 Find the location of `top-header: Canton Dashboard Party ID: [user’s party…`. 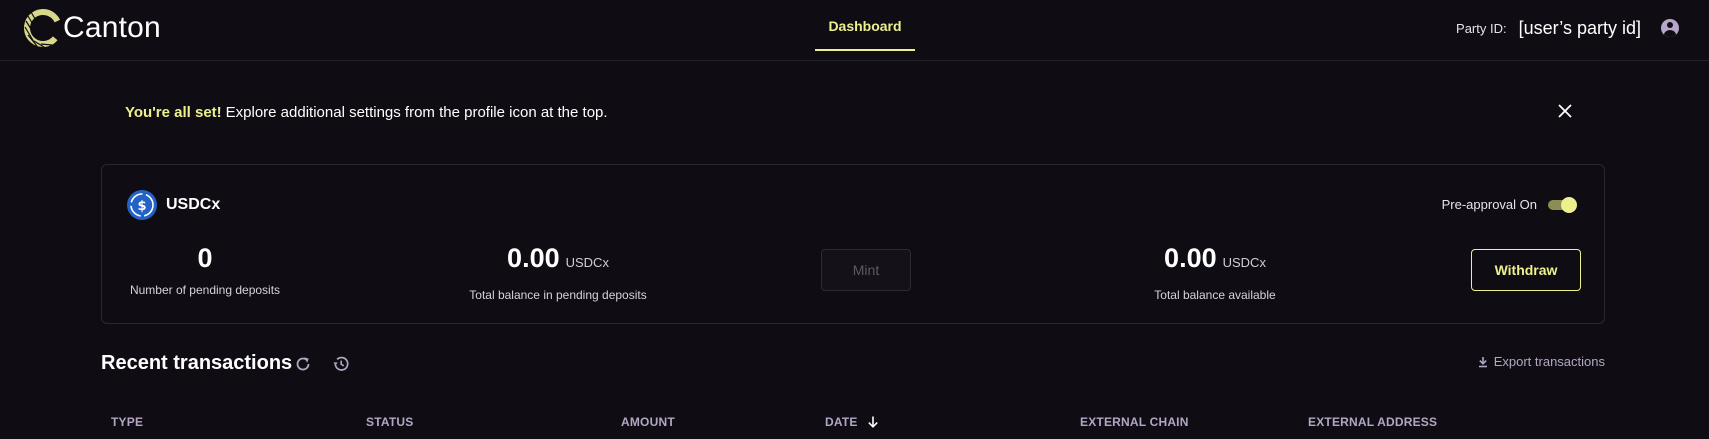

top-header: Canton Dashboard Party ID: [user’s party… is located at coordinates (854, 30).